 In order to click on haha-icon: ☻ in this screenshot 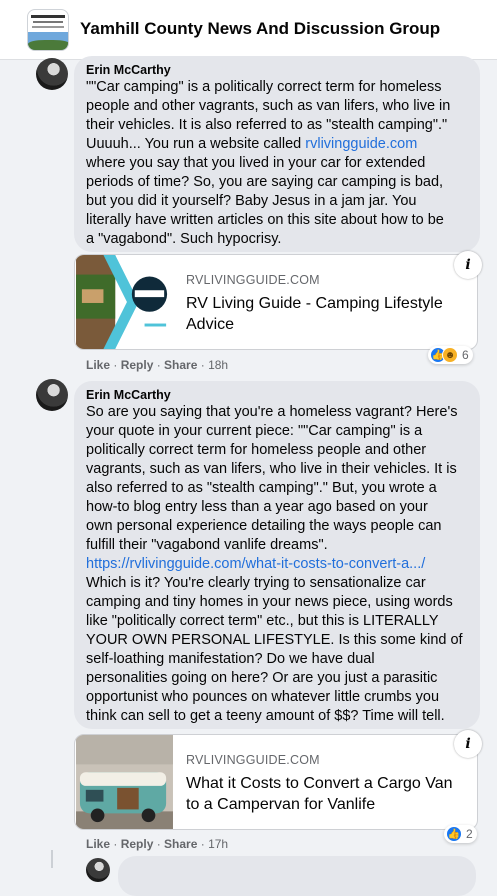, I will do `click(450, 355)`.